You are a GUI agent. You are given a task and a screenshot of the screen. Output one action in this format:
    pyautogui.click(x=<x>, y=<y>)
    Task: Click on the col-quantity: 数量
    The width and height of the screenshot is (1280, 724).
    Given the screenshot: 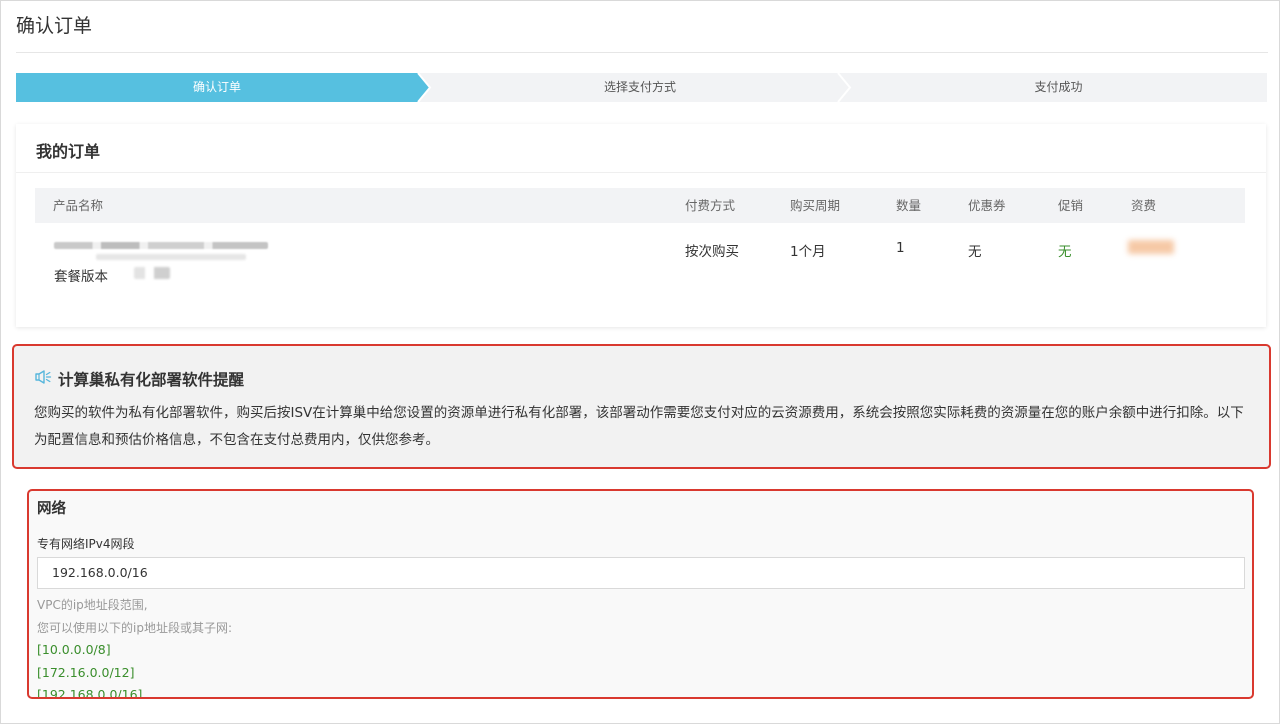 What is the action you would take?
    pyautogui.click(x=909, y=205)
    